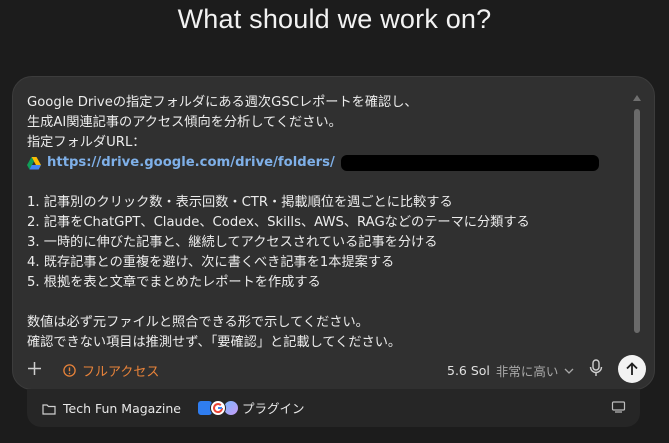  Describe the element at coordinates (469, 163) in the screenshot. I see `redacted-folder-id` at that location.